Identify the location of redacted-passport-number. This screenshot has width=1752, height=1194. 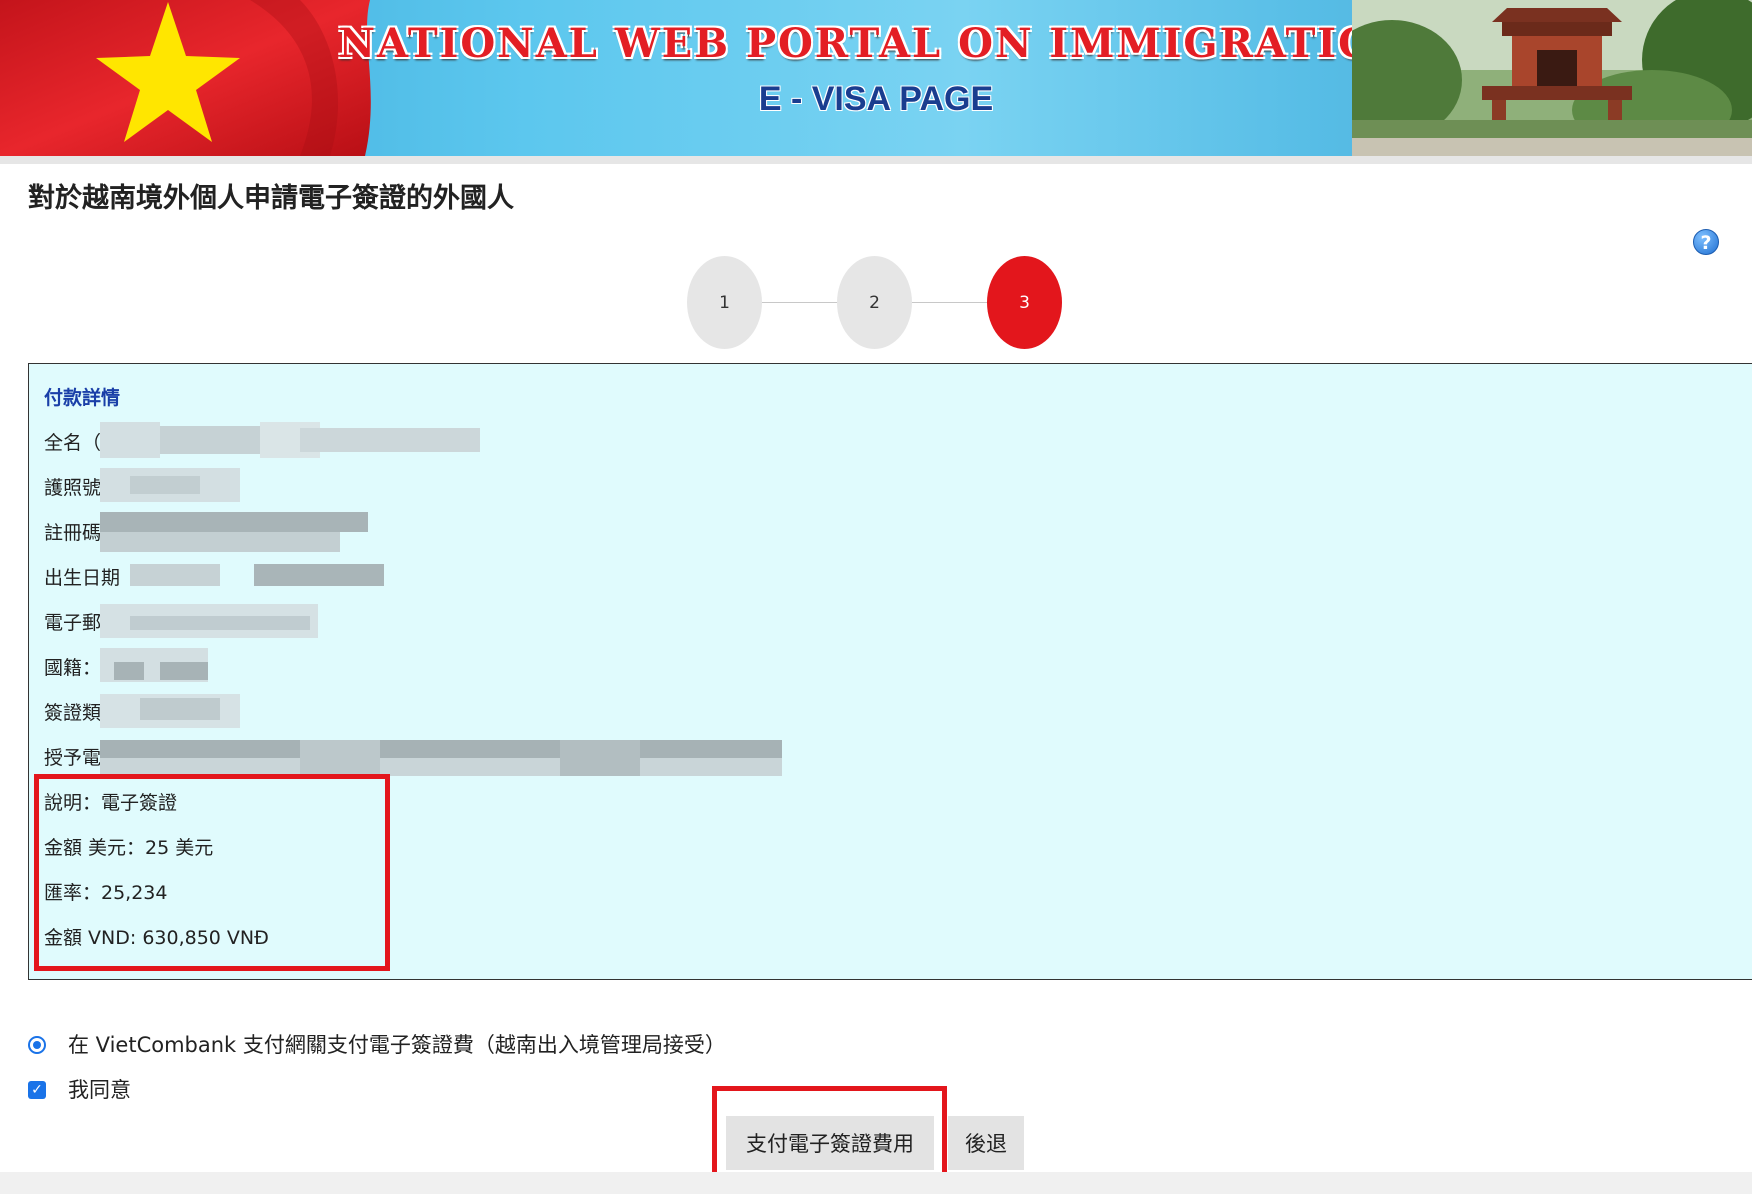
(170, 485).